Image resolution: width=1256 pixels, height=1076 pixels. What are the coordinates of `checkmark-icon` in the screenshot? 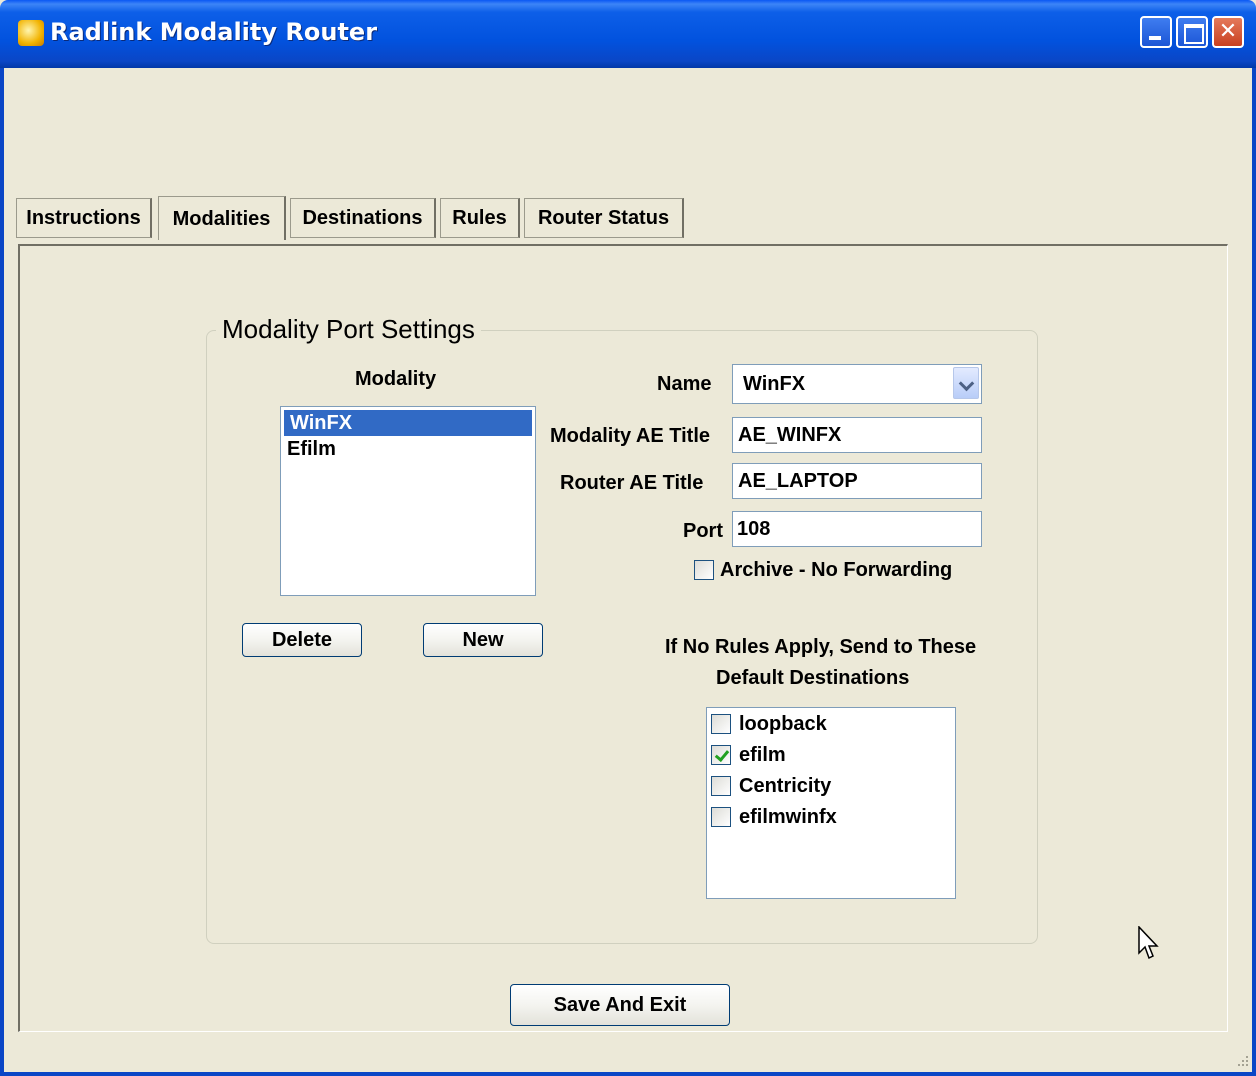 It's located at (722, 754).